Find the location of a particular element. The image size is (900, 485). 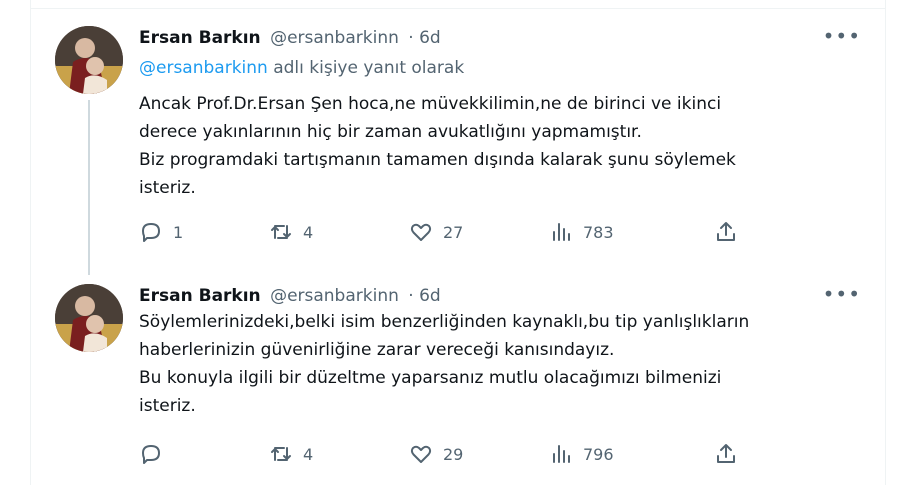

views-button: 796 is located at coordinates (581, 454).